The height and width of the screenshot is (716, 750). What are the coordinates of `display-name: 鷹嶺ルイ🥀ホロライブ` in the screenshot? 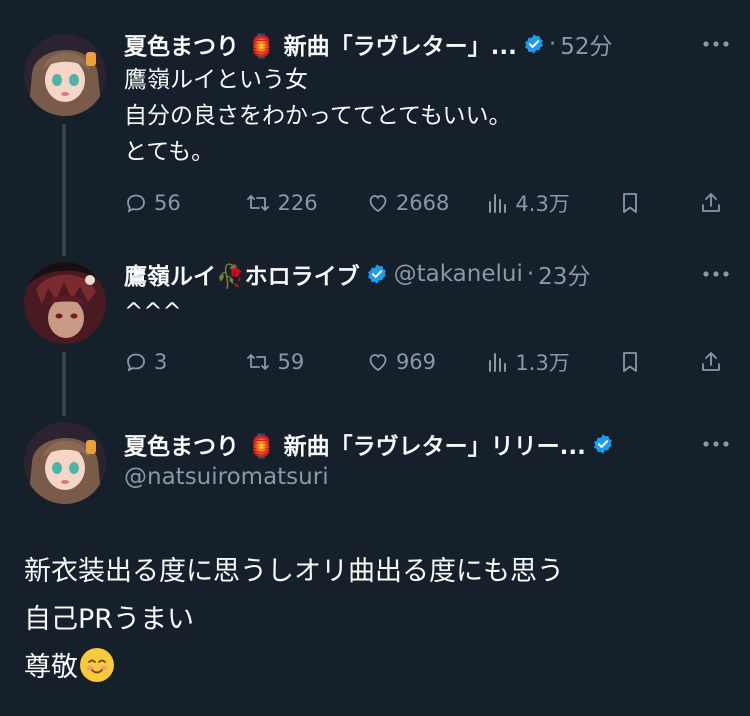 It's located at (242, 274).